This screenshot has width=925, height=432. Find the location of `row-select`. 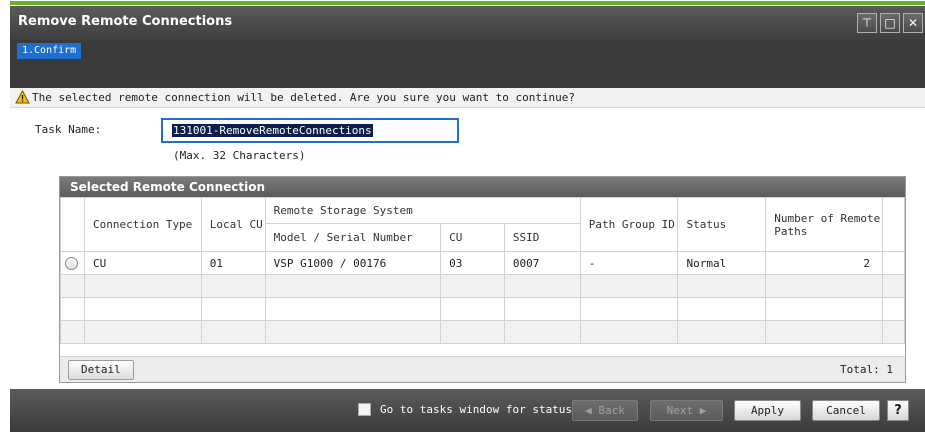

row-select is located at coordinates (72, 263).